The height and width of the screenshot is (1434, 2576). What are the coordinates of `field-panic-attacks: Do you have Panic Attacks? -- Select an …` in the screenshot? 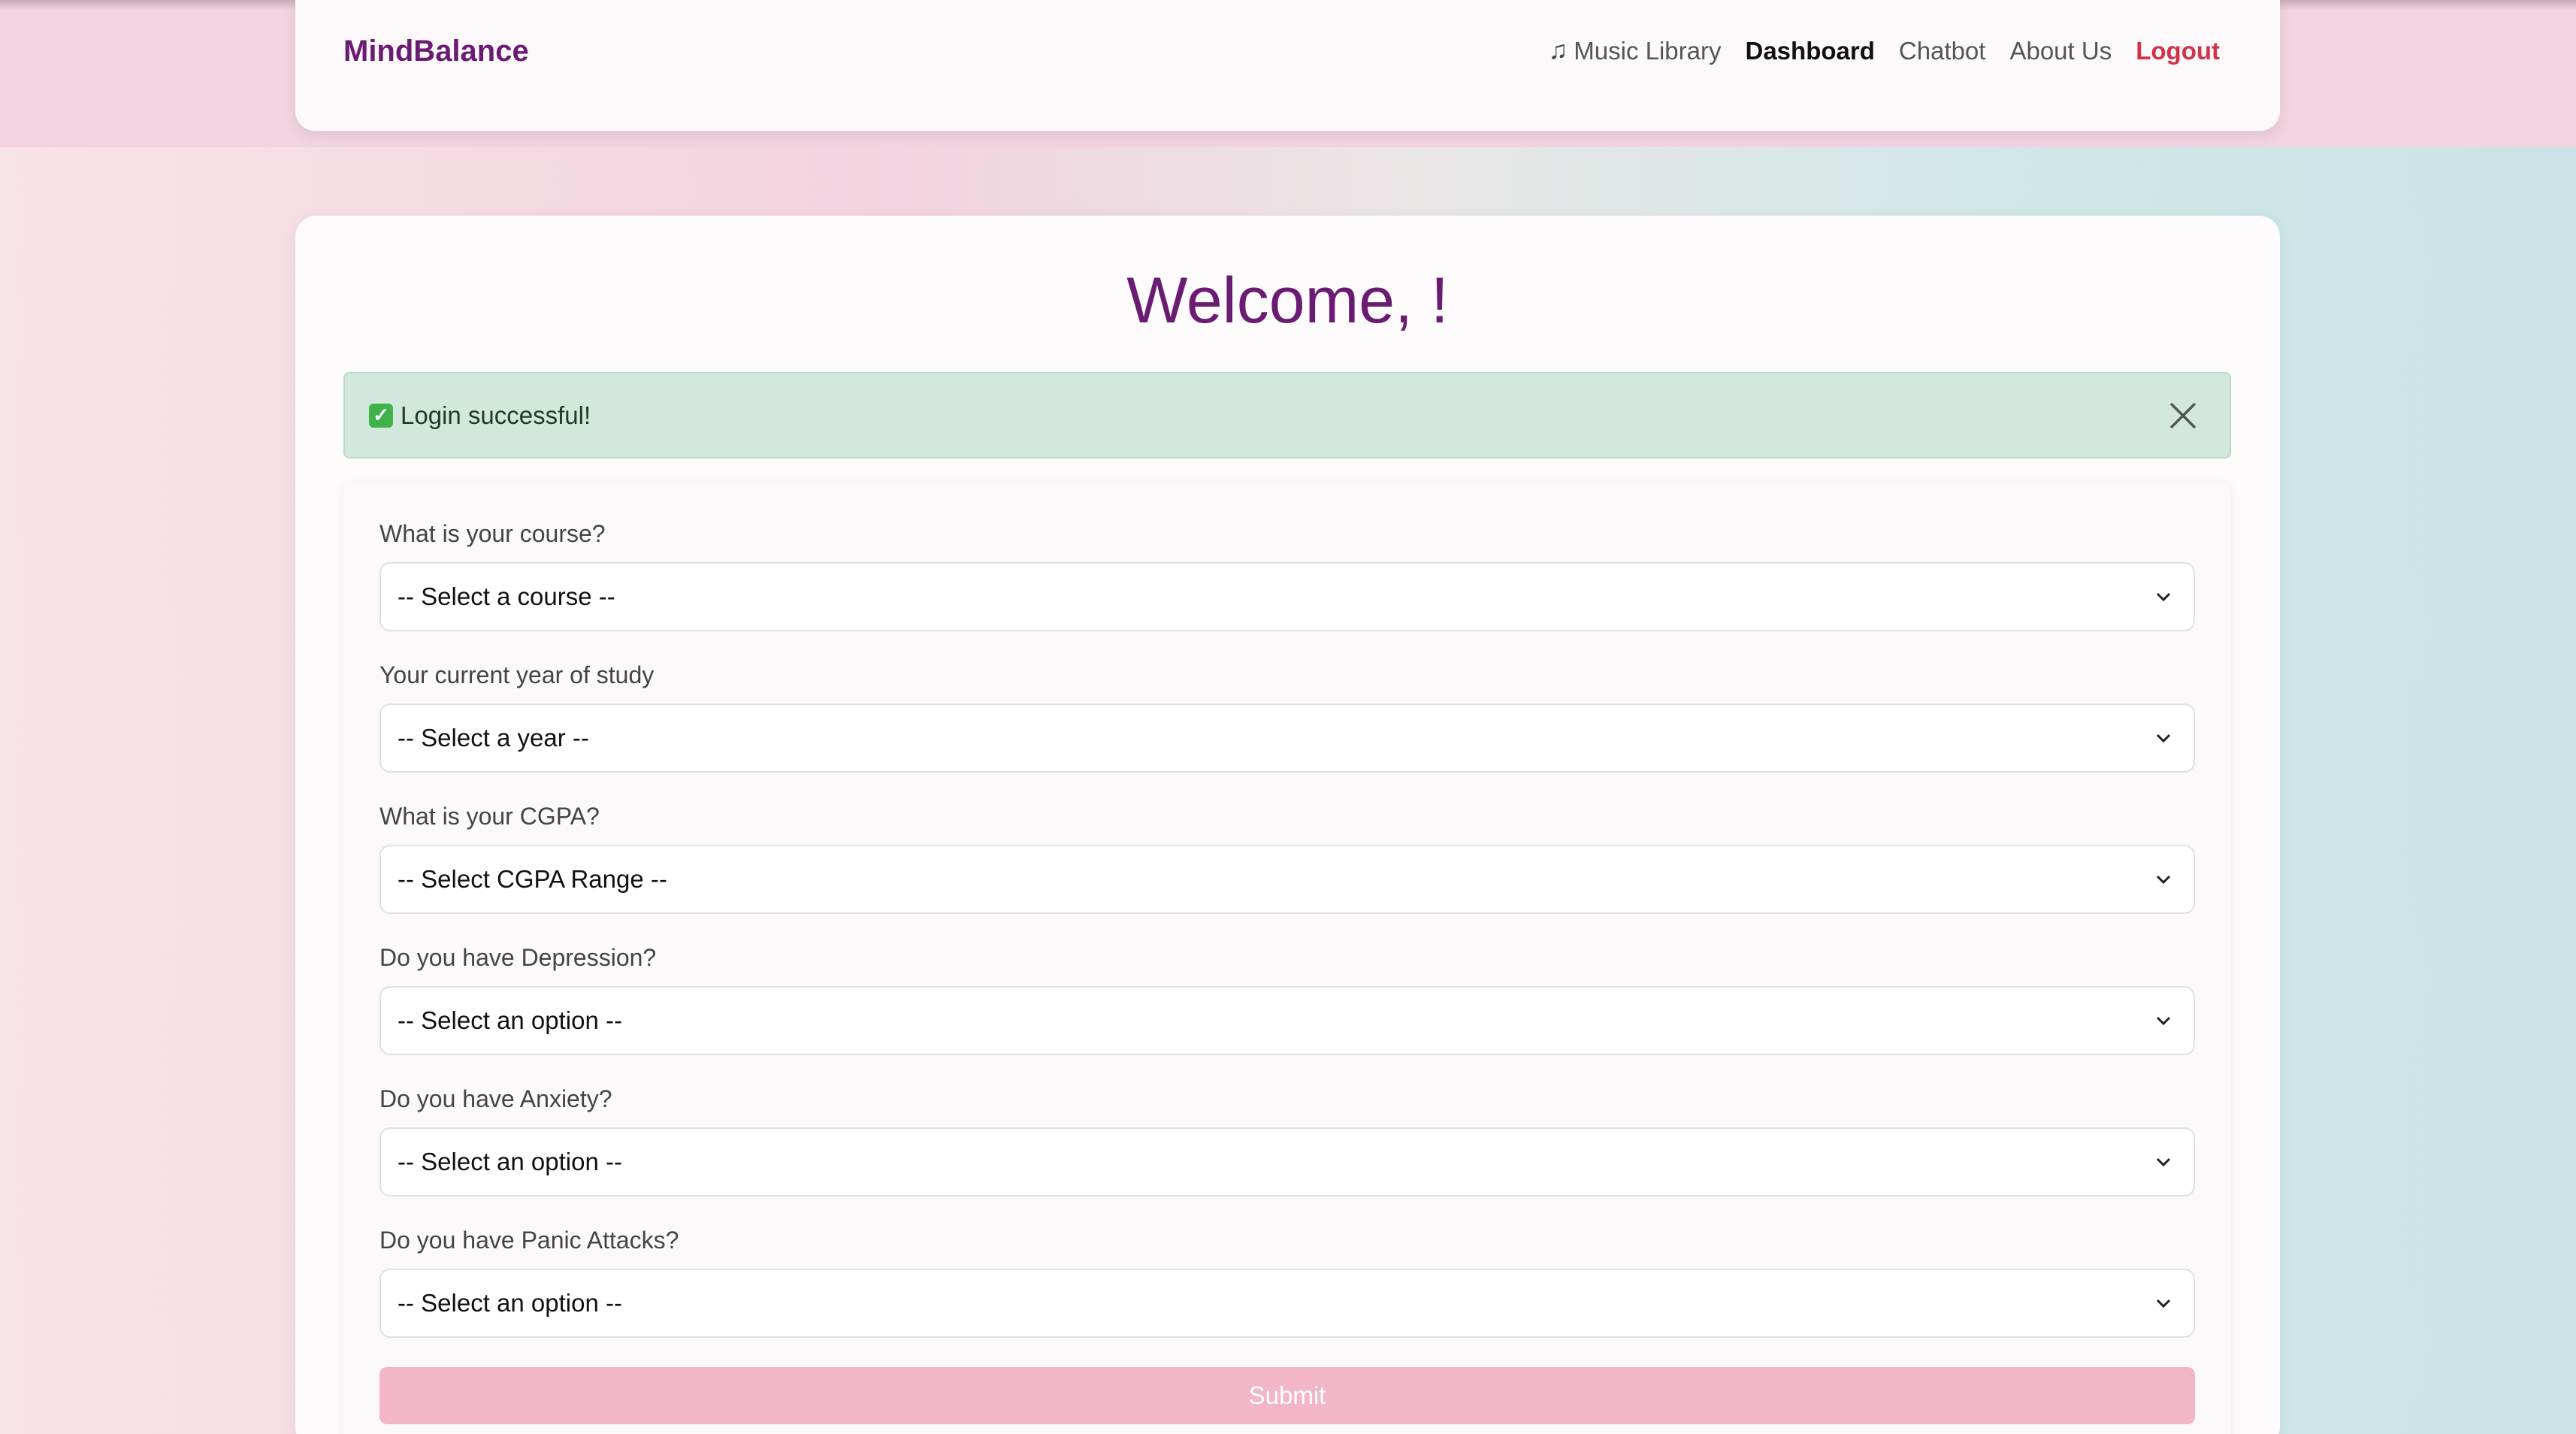 It's located at (1287, 1282).